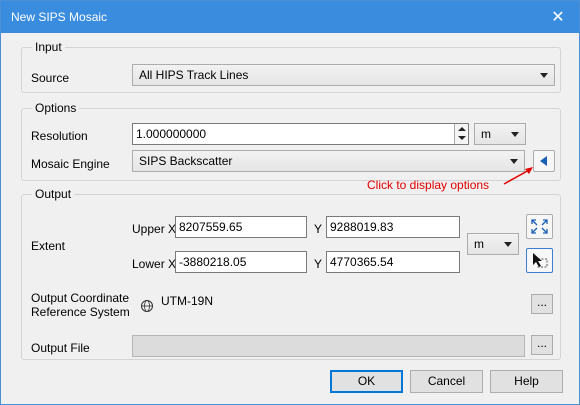 The height and width of the screenshot is (405, 580). I want to click on lower-x-value: -3880218.05, so click(213, 262).